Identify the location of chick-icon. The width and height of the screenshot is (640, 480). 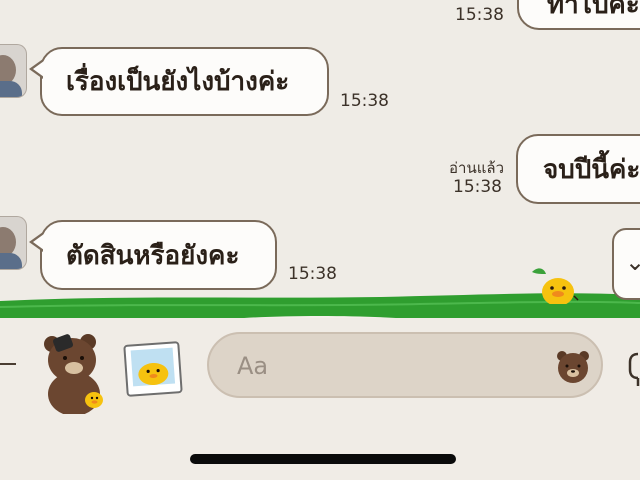
(555, 286).